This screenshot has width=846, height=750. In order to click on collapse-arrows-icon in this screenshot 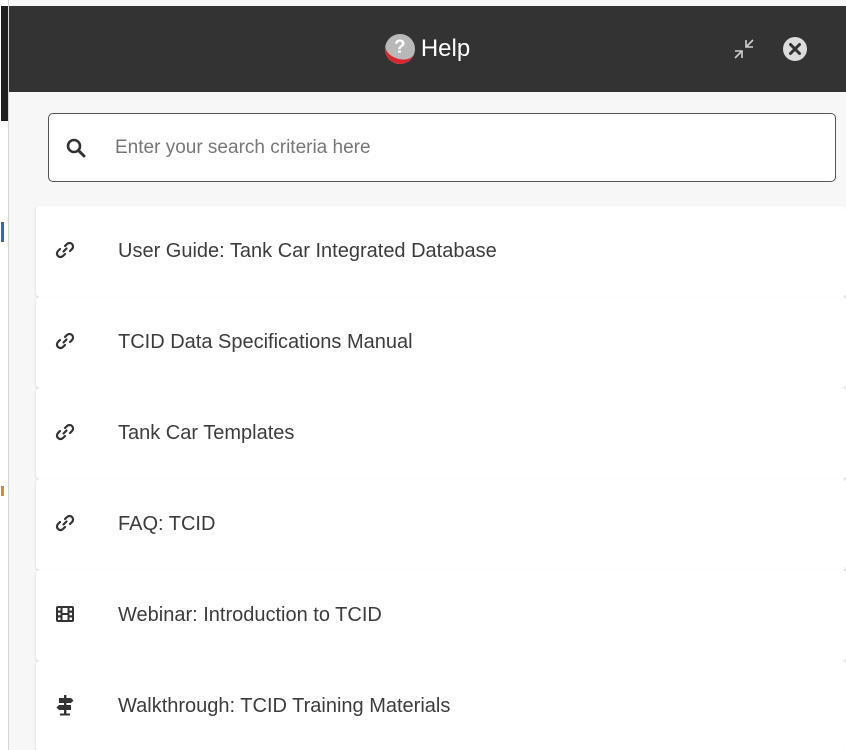, I will do `click(744, 49)`.